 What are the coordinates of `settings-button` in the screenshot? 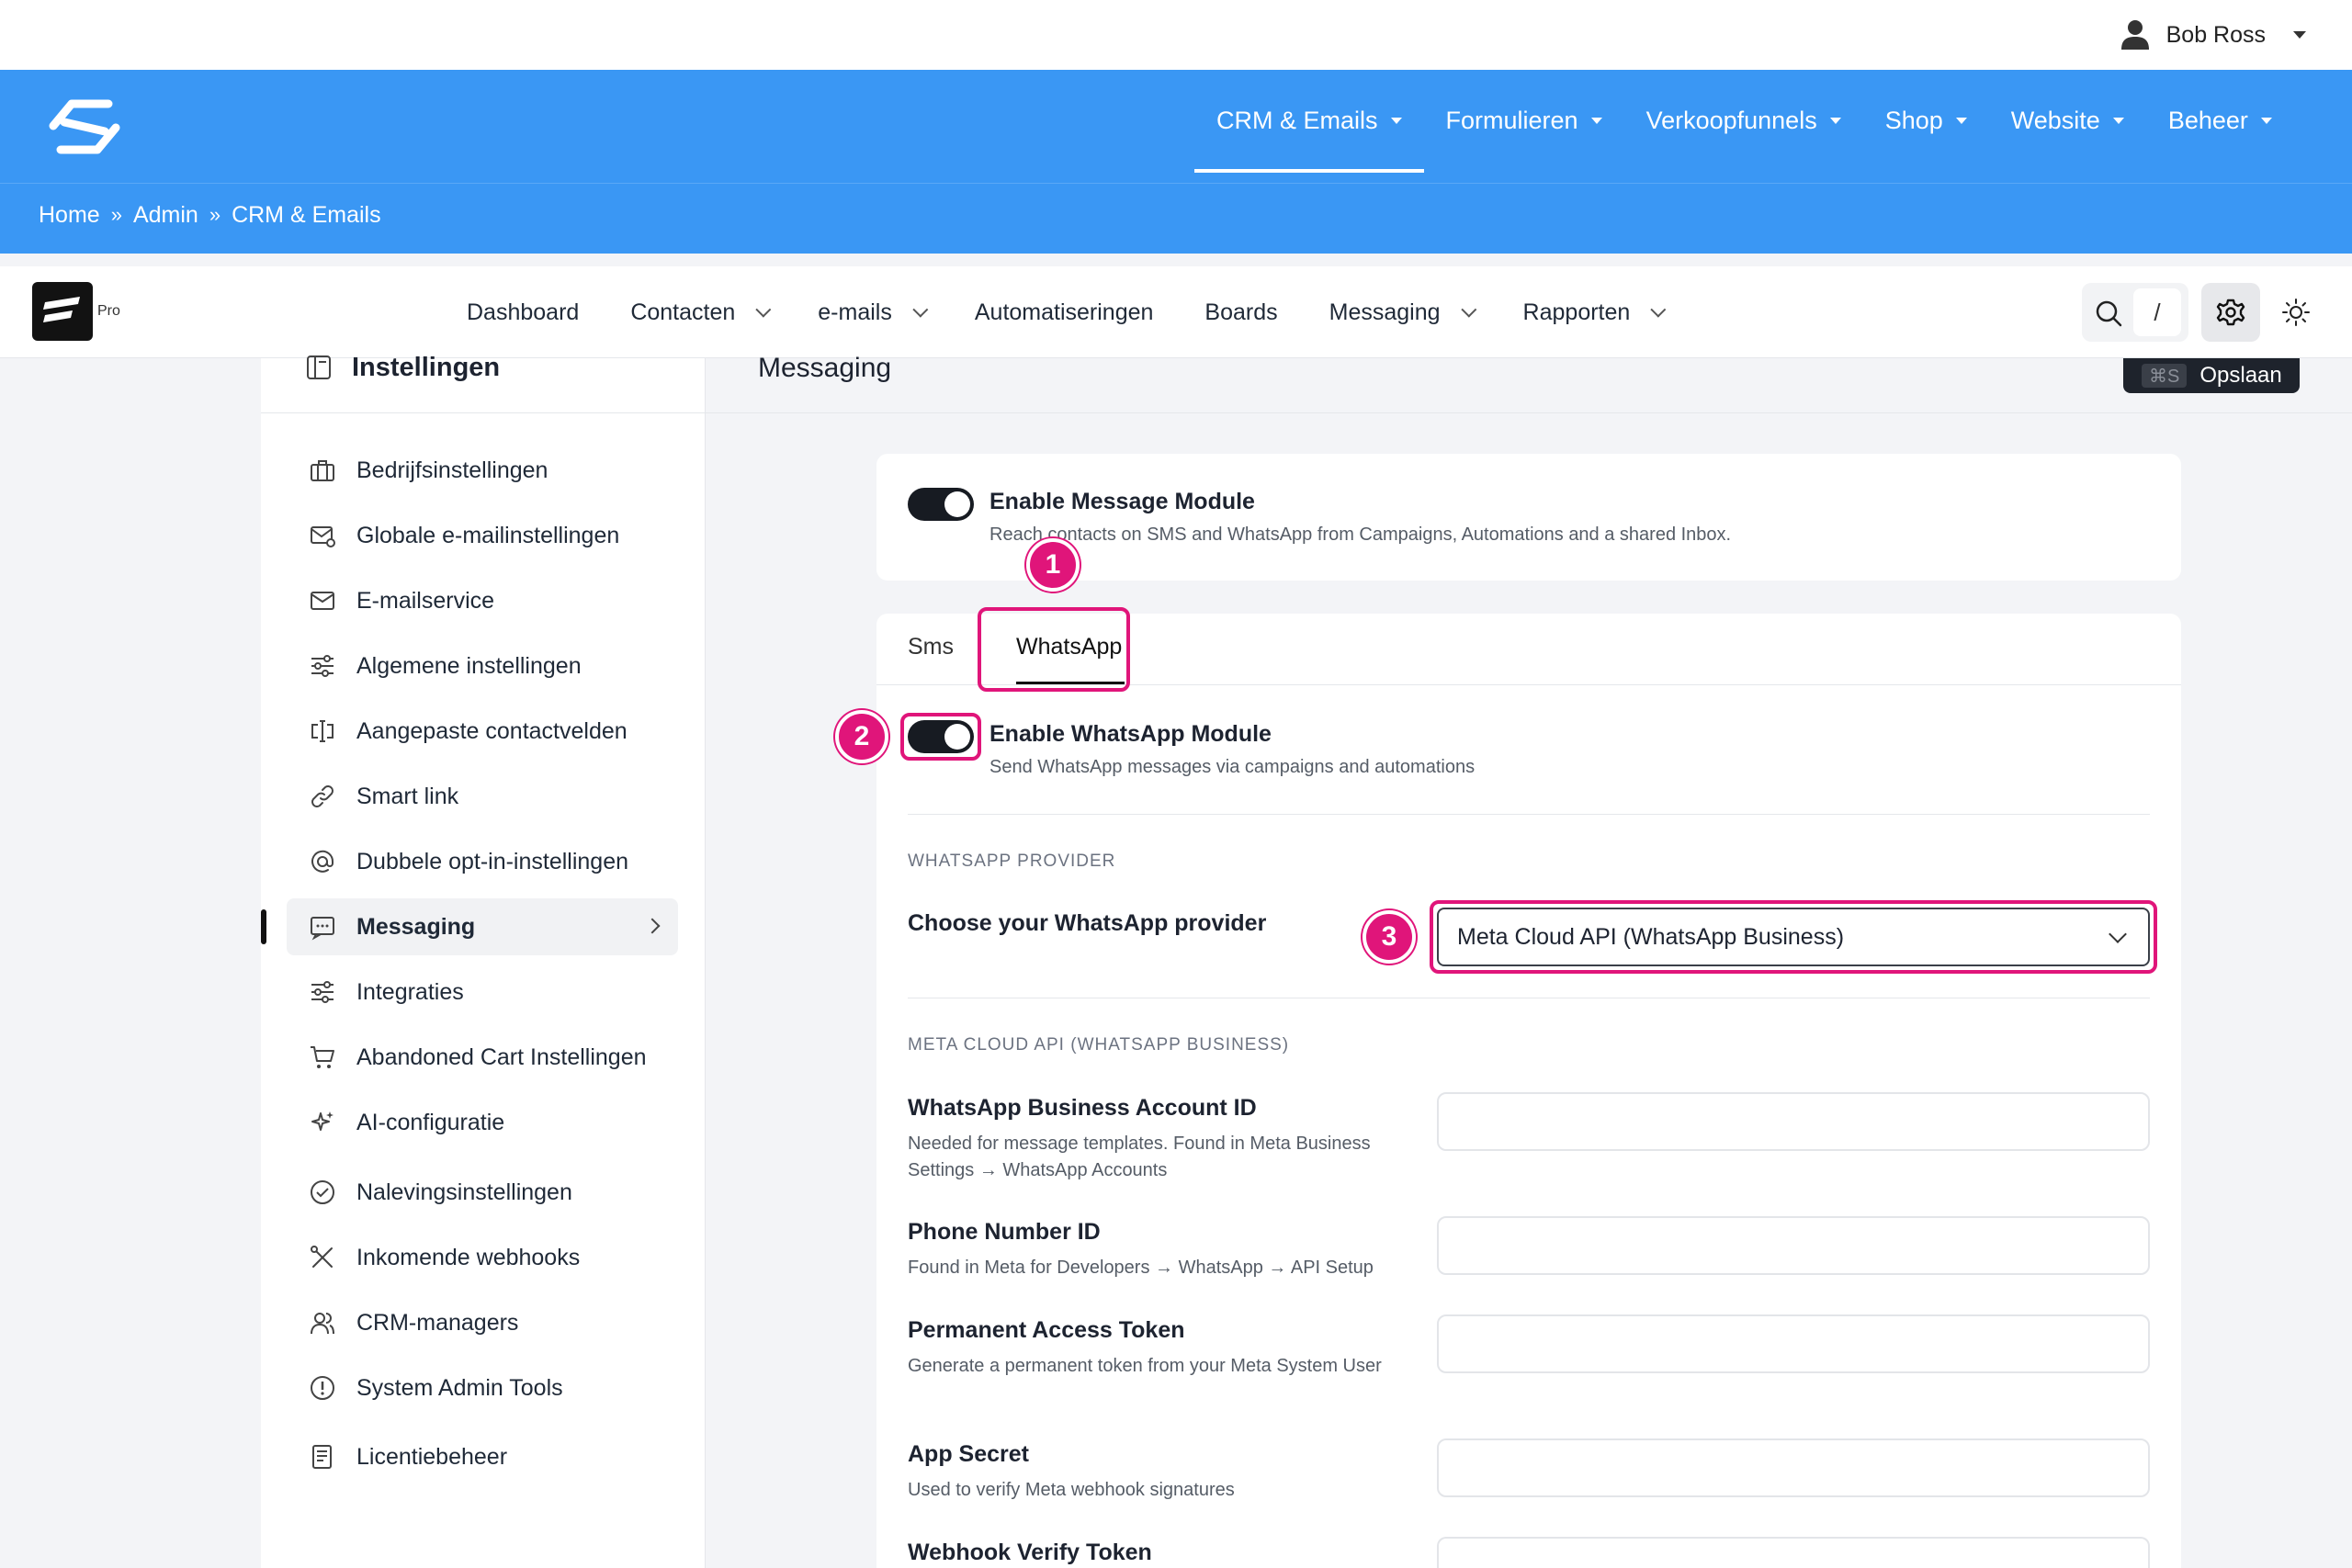 It's located at (2230, 312).